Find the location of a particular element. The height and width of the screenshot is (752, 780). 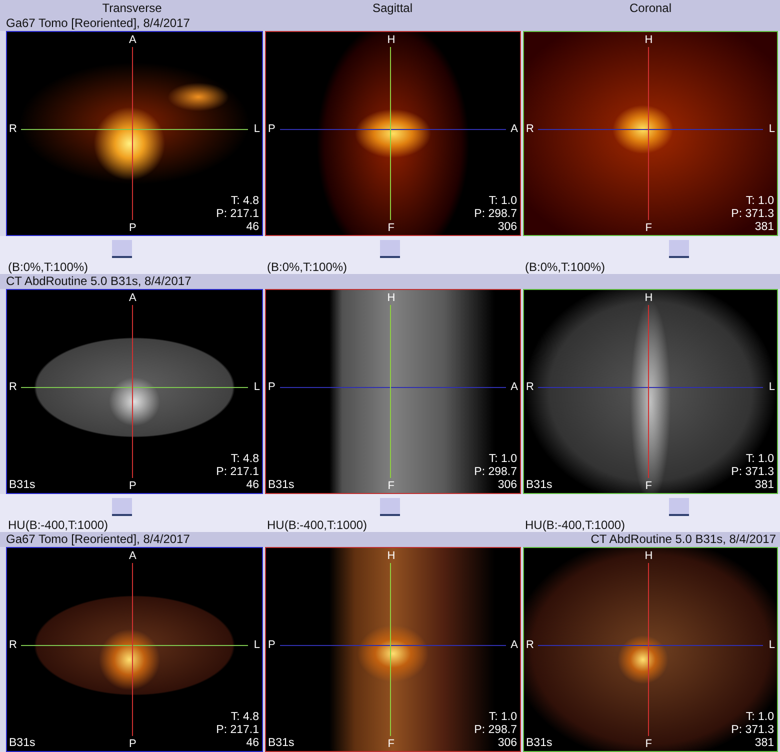

view-header: Transverse is located at coordinates (132, 8).